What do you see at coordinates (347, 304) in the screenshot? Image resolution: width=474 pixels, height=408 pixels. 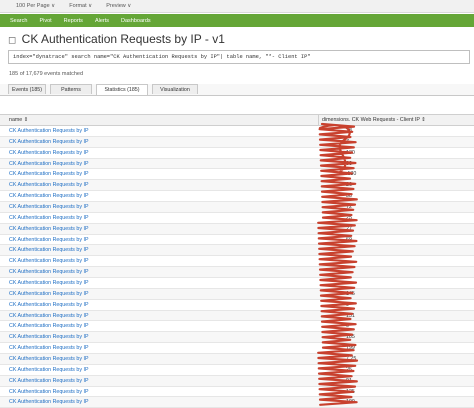 I see `row-client-ip: 9` at bounding box center [347, 304].